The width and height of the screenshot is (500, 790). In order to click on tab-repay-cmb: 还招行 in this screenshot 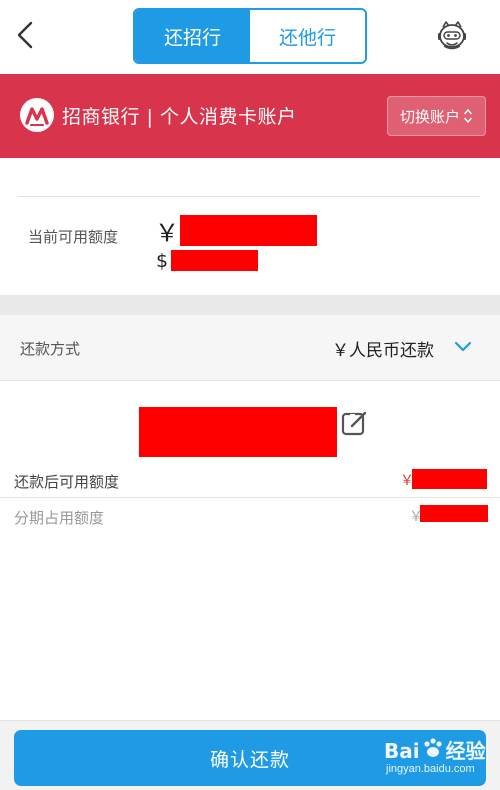, I will do `click(192, 36)`.